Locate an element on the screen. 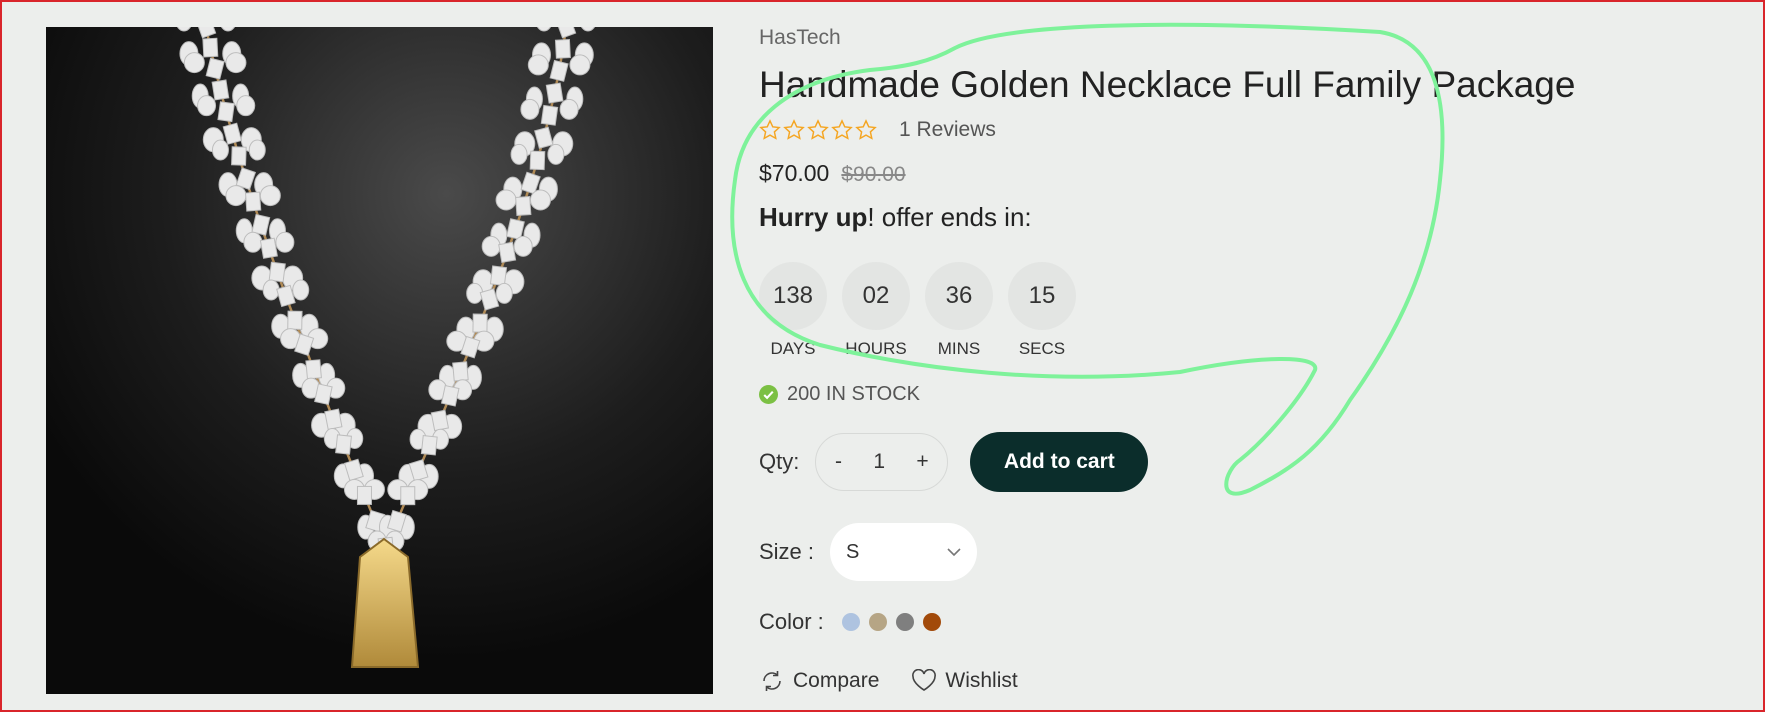 The image size is (1765, 712). quantity-row: Qty: - 1 + Add to cart is located at coordinates (954, 462).